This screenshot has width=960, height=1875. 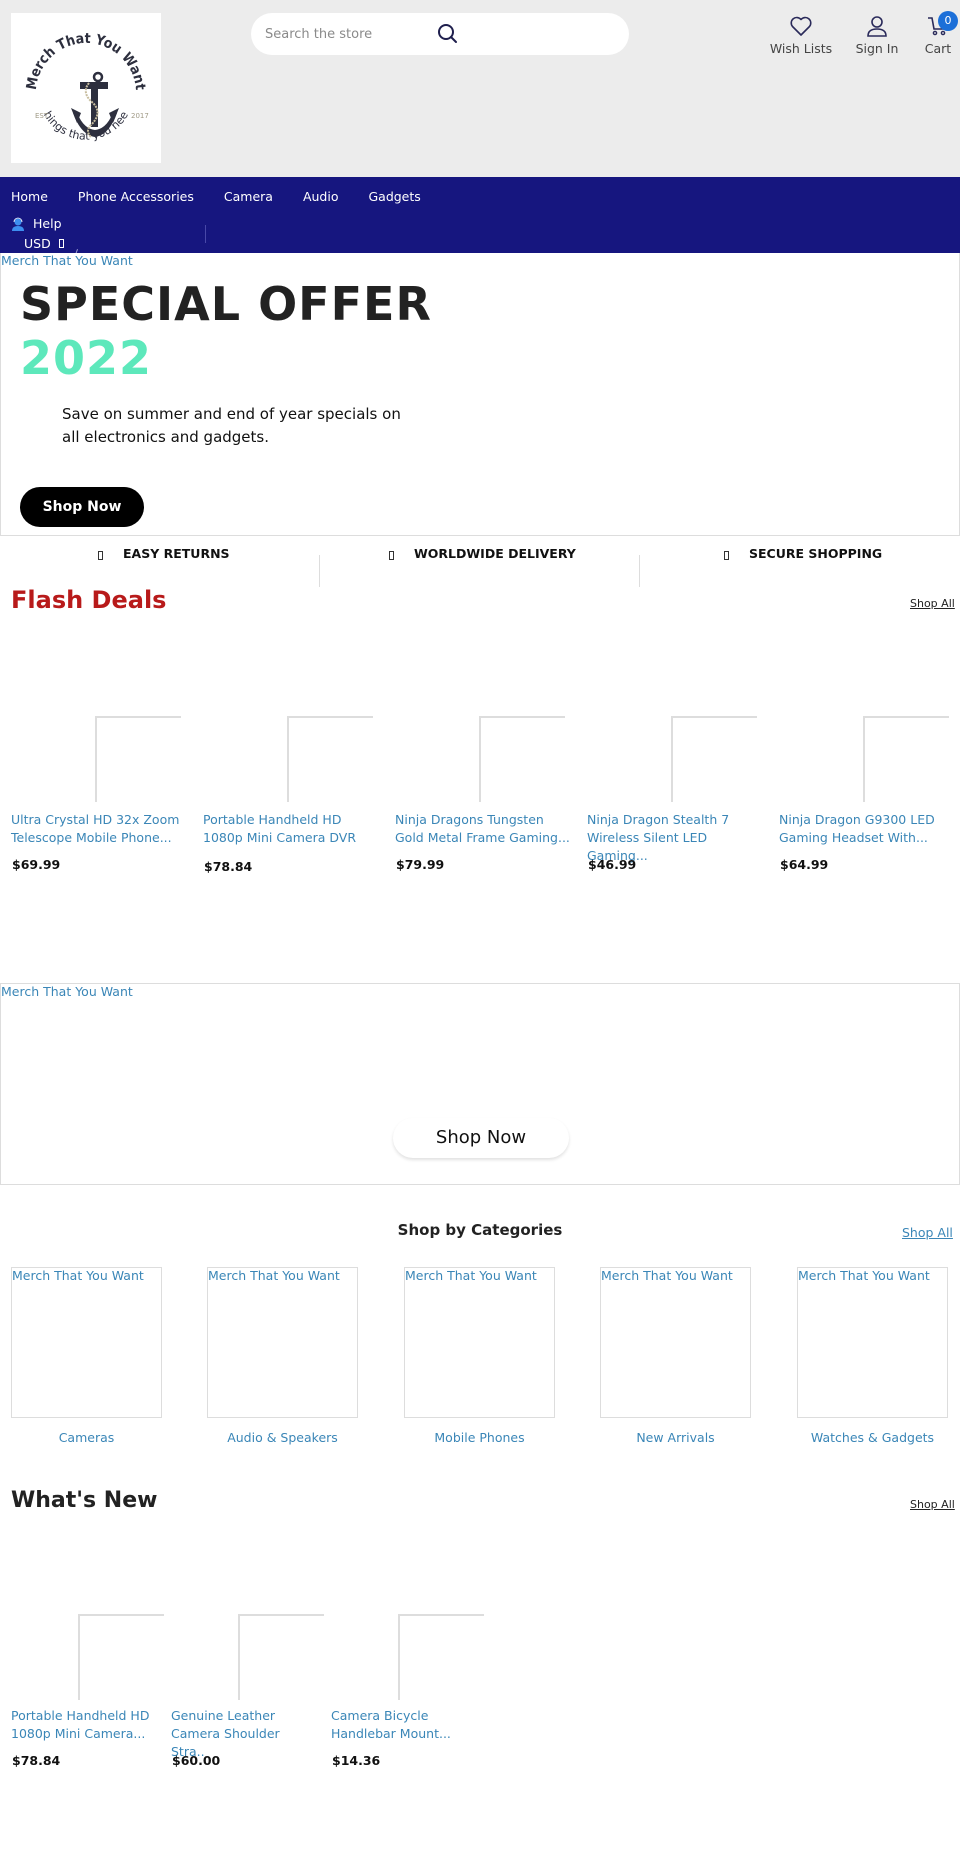 I want to click on search-bar, so click(x=440, y=34).